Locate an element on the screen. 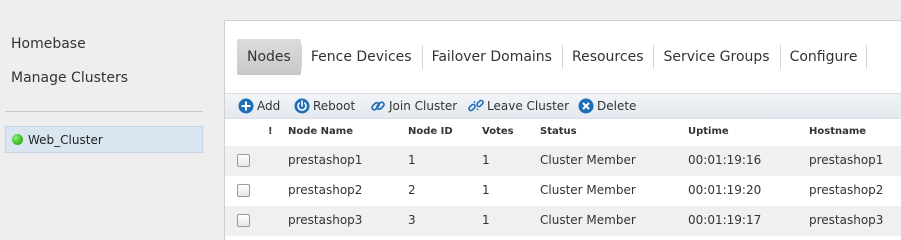 This screenshot has width=901, height=240. plus-circle-icon is located at coordinates (246, 106).